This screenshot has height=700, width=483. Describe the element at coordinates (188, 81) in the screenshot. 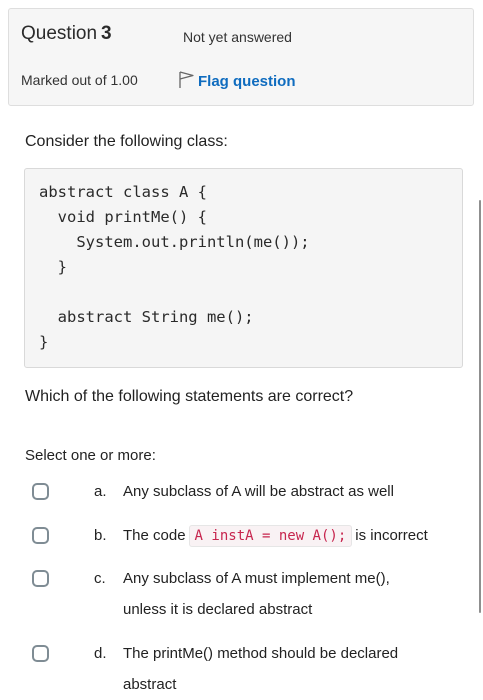

I see `flag-icon` at that location.